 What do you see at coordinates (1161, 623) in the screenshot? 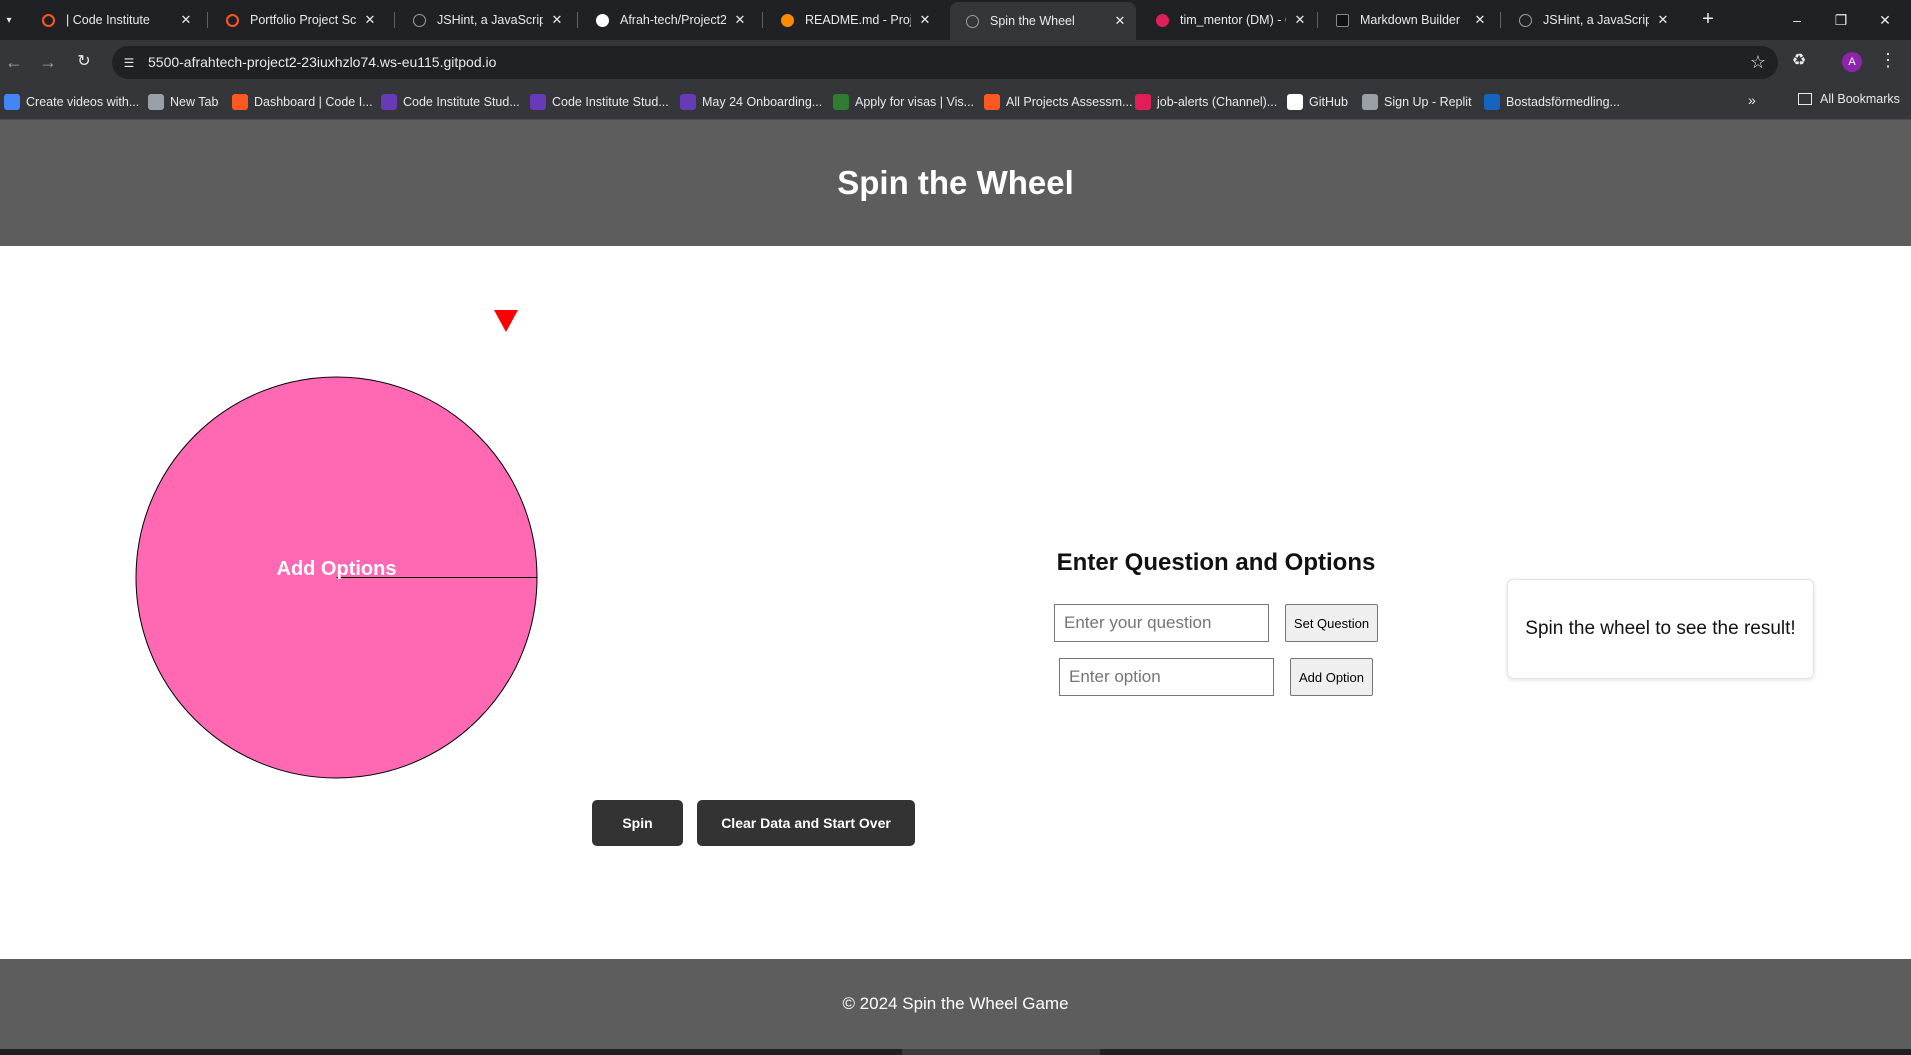
I see `question-input` at bounding box center [1161, 623].